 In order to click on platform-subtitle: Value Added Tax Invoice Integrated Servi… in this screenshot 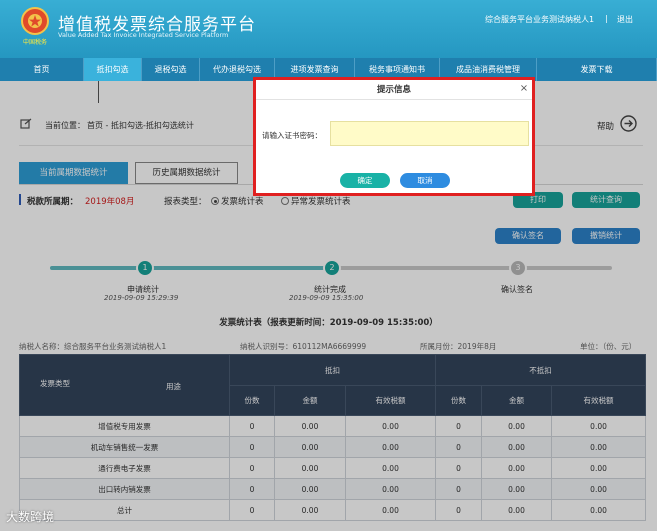, I will do `click(143, 35)`.